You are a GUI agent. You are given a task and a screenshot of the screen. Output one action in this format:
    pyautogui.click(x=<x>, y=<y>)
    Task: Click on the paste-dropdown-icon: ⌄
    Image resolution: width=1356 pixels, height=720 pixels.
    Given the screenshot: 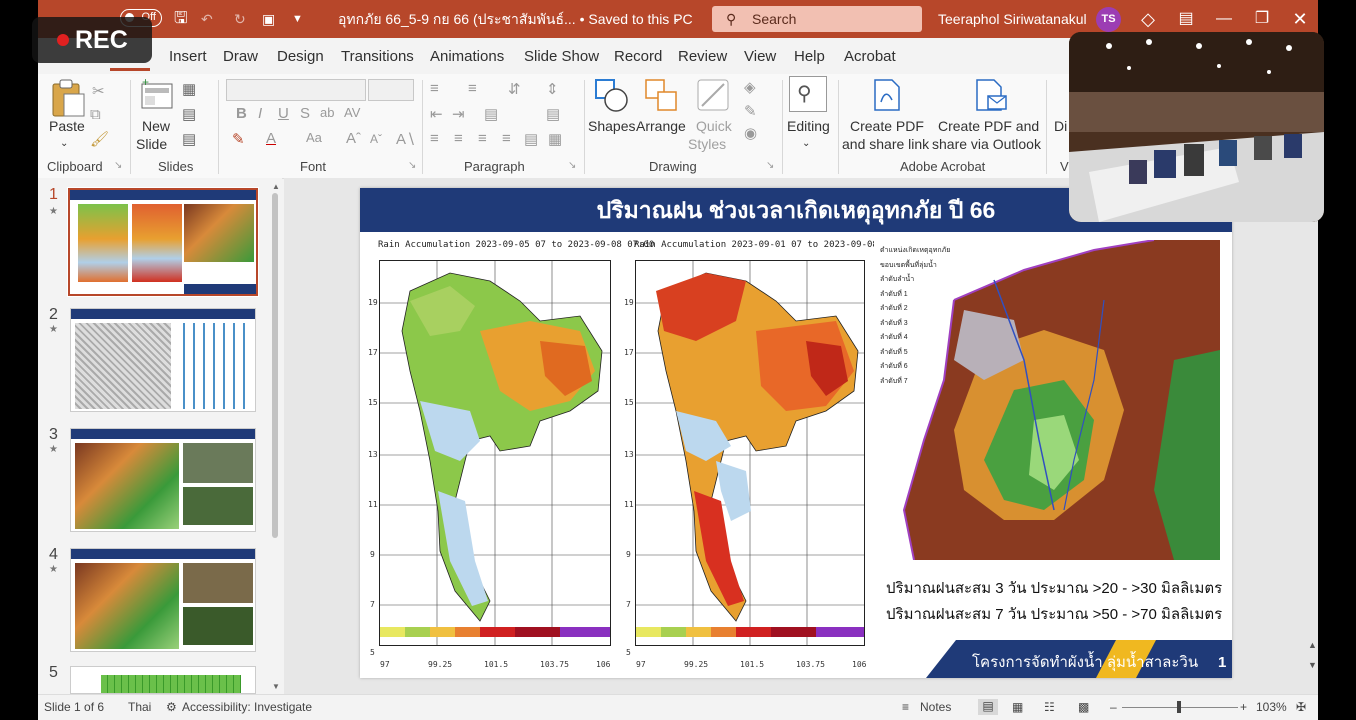 What is the action you would take?
    pyautogui.click(x=64, y=144)
    